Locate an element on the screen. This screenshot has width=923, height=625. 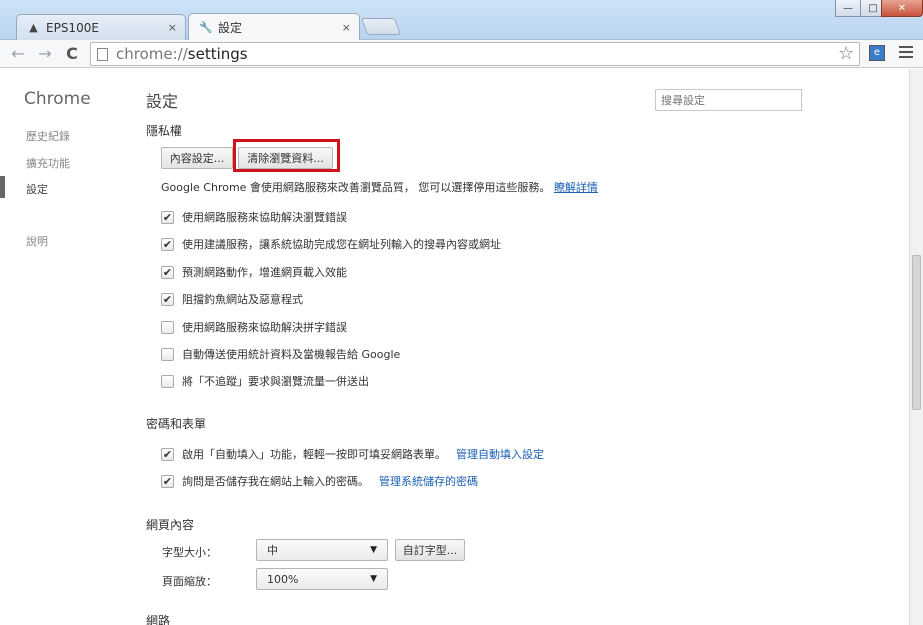
extension-icon: e is located at coordinates (877, 53).